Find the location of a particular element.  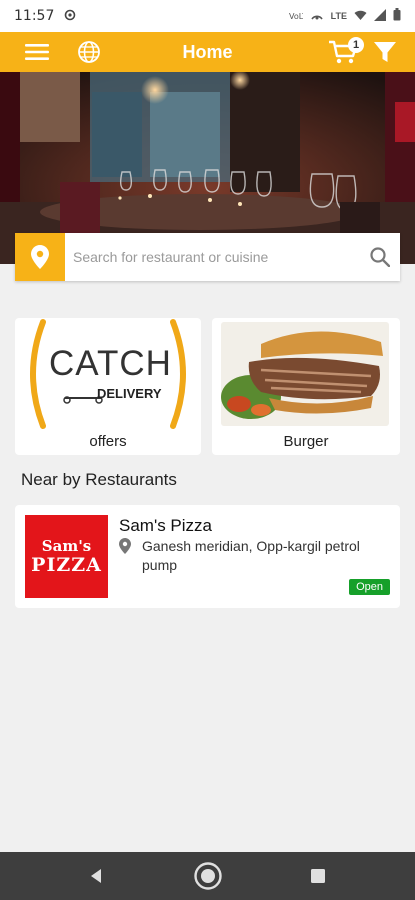

back-button is located at coordinates (96, 876).